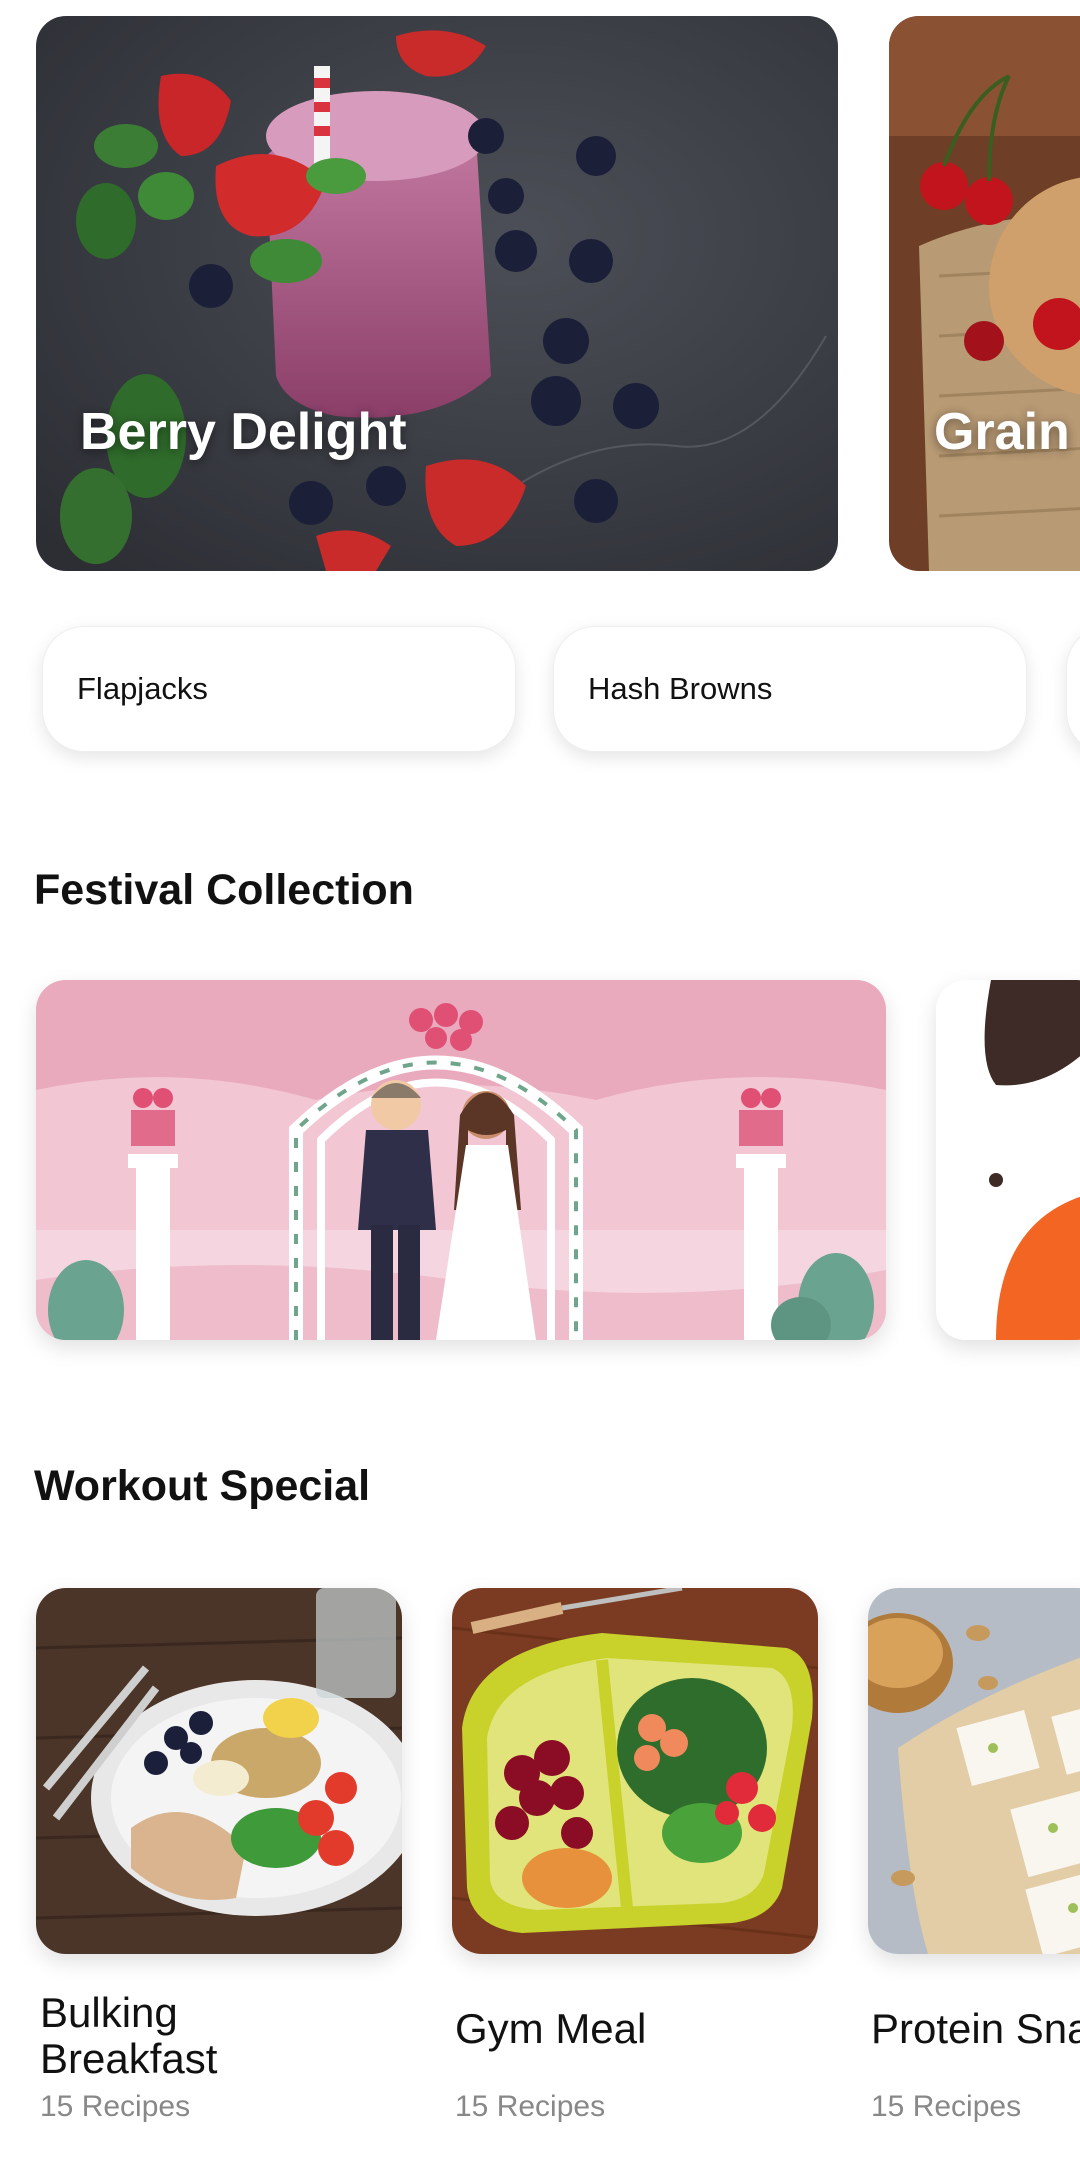 This screenshot has height=2162, width=1080. I want to click on section-title-festival: Festival Collection, so click(224, 890).